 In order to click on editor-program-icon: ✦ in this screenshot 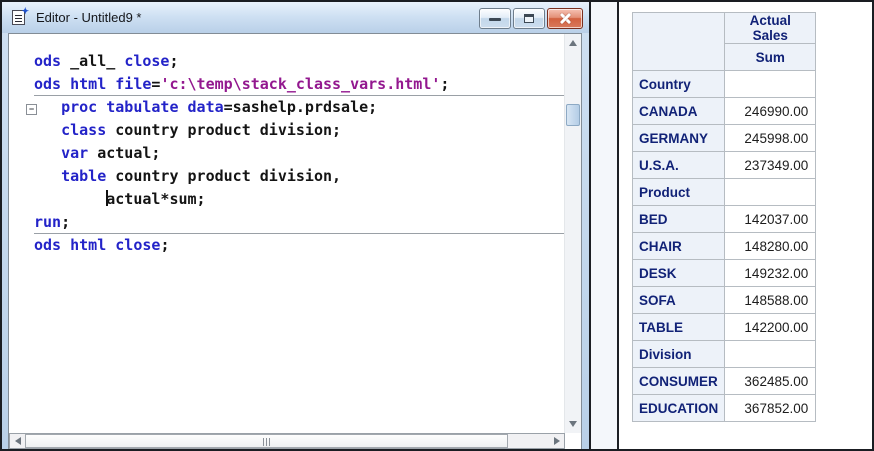, I will do `click(20, 16)`.